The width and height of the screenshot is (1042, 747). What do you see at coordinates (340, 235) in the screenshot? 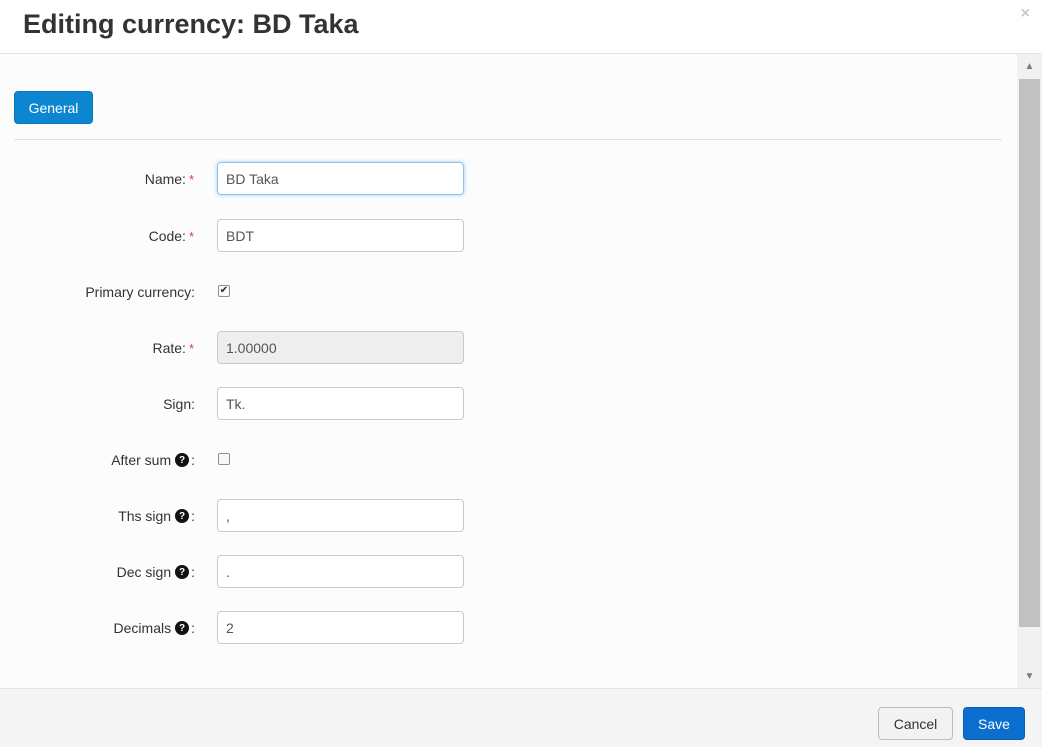
I see `code-input: BDT` at bounding box center [340, 235].